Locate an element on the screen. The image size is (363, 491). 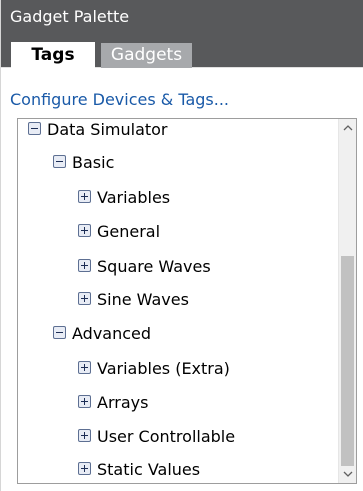
tree-node-user-controllable: User Controllable is located at coordinates (156, 437).